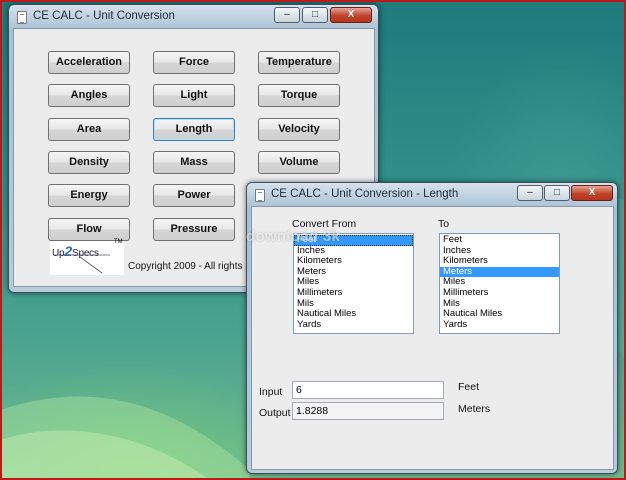 The width and height of the screenshot is (626, 480). What do you see at coordinates (89, 229) in the screenshot?
I see `flow-button: Flow` at bounding box center [89, 229].